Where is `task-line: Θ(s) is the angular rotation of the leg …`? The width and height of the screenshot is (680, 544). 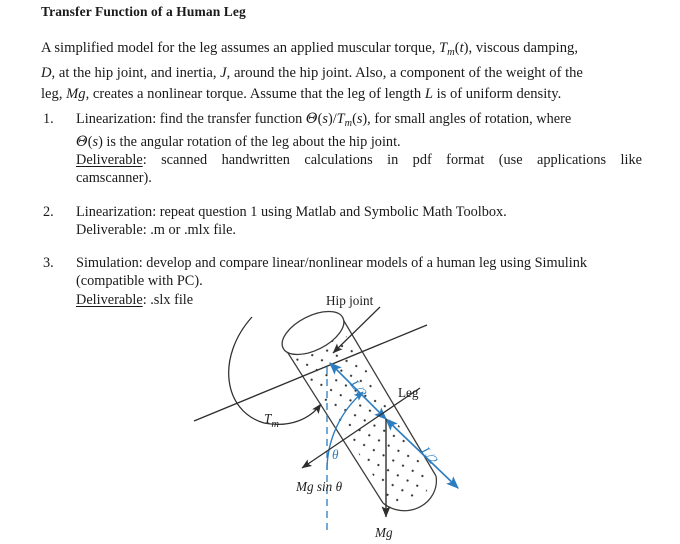 task-line: Θ(s) is the angular rotation of the leg … is located at coordinates (238, 142).